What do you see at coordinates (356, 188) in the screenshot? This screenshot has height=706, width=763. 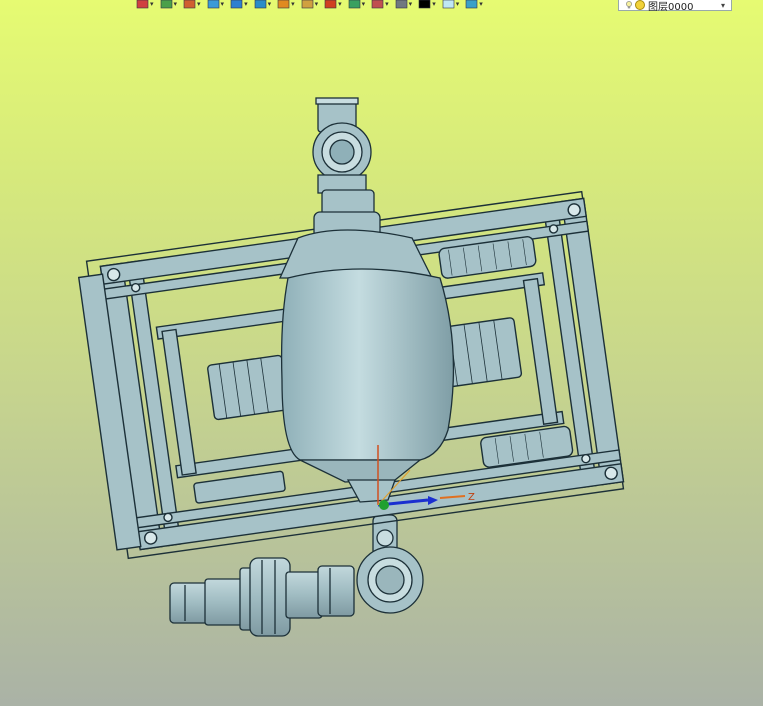 I see `top-valve` at bounding box center [356, 188].